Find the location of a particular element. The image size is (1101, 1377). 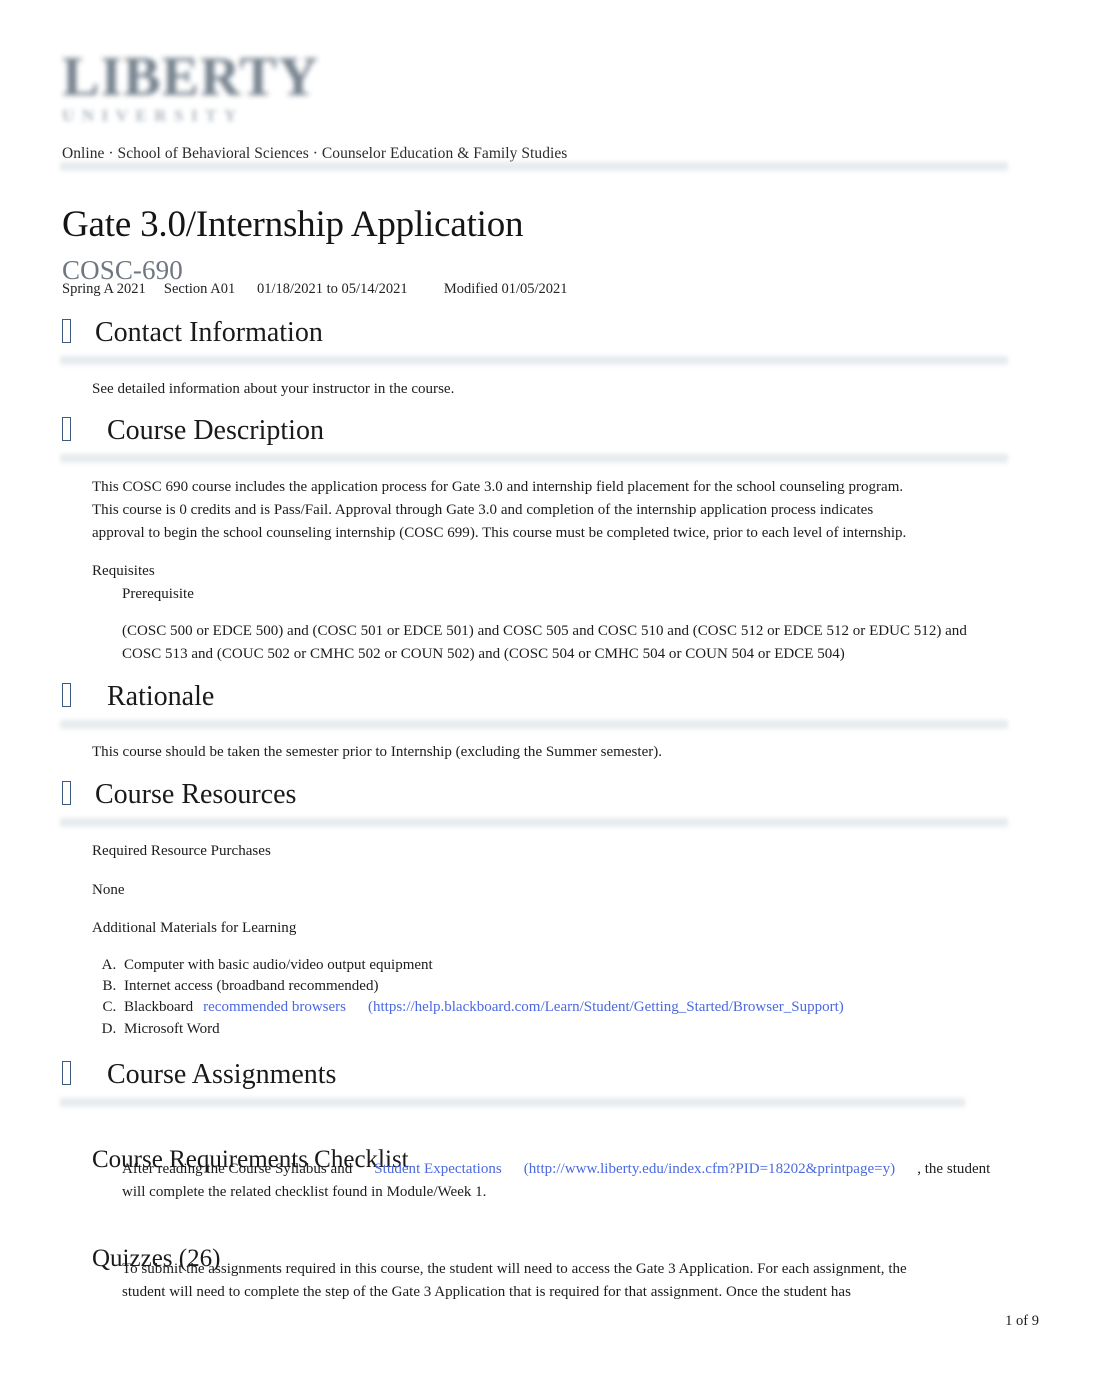

section-heading-contact-information: Contact Information is located at coordinates (192, 333).